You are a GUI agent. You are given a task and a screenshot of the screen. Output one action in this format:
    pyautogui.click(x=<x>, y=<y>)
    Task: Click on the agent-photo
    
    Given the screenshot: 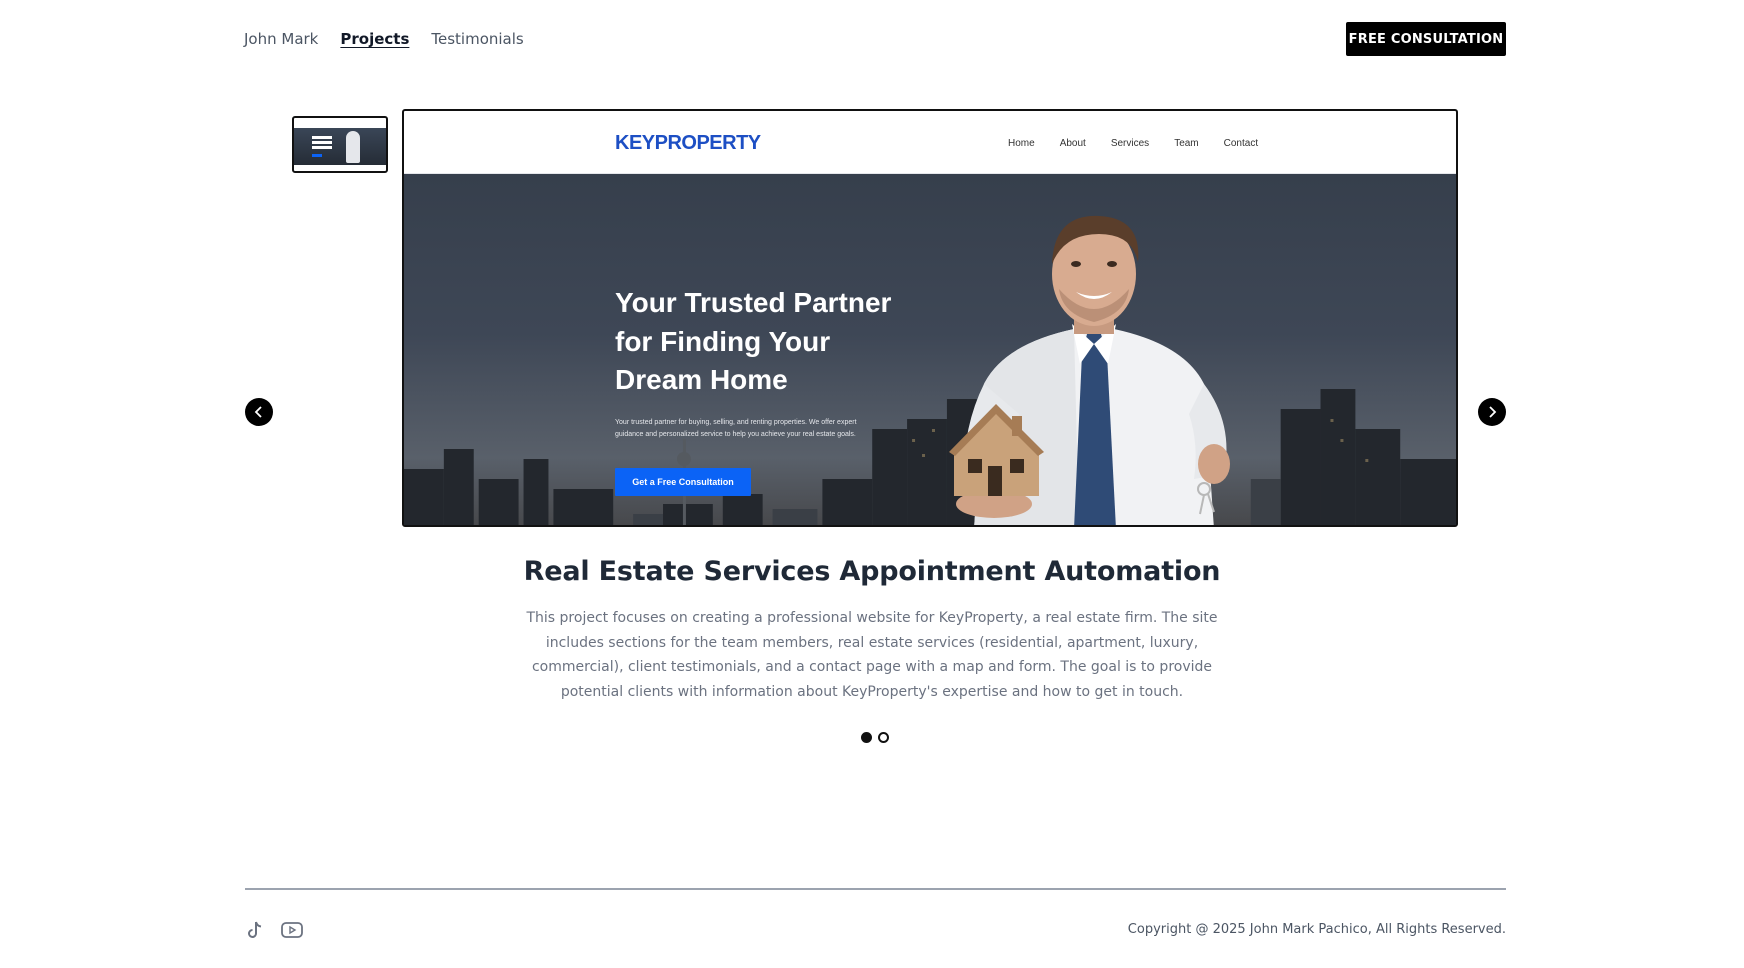 What is the action you would take?
    pyautogui.click(x=1089, y=370)
    